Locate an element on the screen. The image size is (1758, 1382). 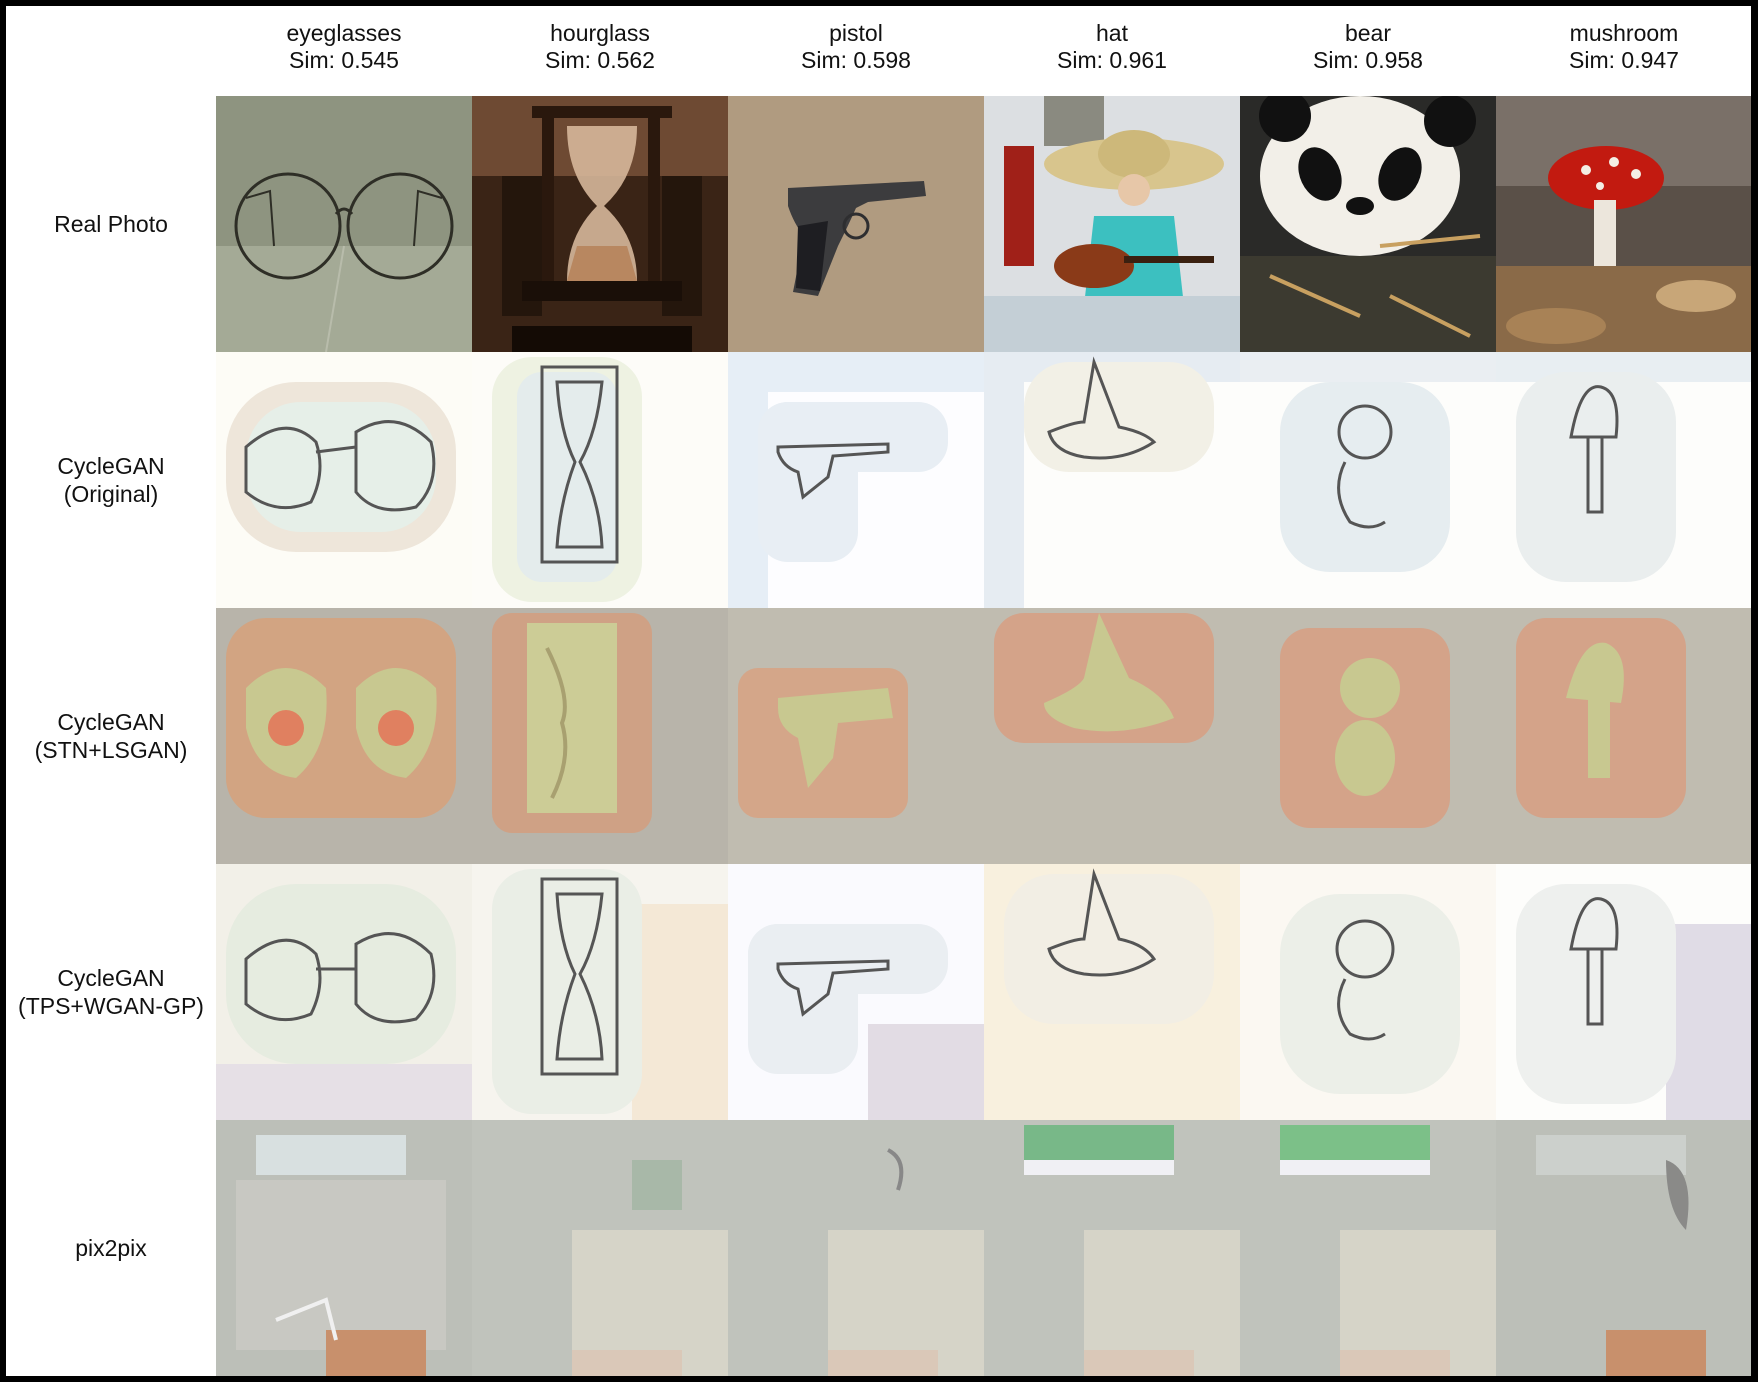
photo-pistol is located at coordinates (856, 224).